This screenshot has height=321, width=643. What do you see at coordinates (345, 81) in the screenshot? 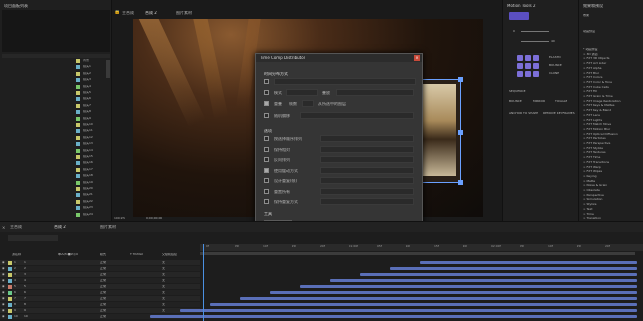
I see `mode-field` at bounding box center [345, 81].